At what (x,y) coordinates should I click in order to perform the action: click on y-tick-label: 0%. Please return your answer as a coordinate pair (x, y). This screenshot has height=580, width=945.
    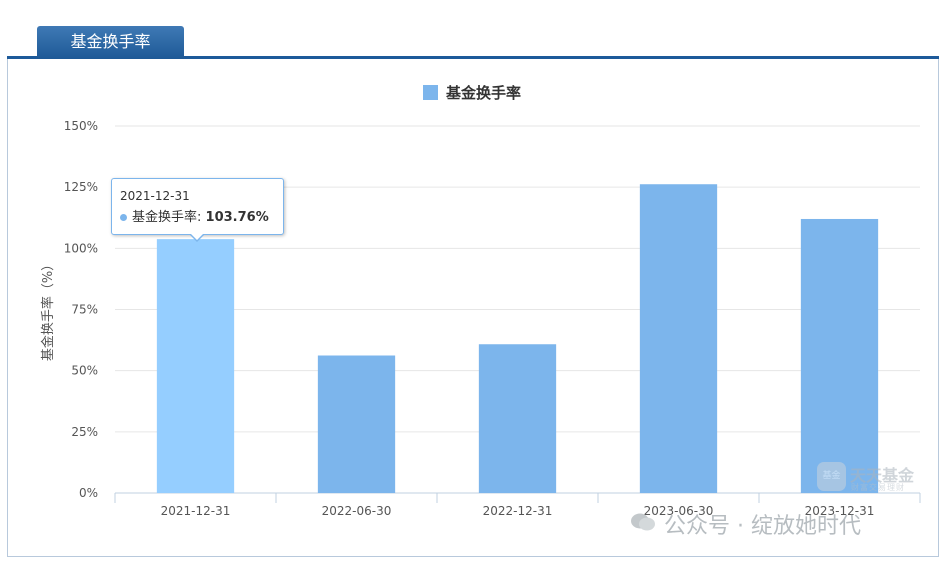
    Looking at the image, I should click on (88, 493).